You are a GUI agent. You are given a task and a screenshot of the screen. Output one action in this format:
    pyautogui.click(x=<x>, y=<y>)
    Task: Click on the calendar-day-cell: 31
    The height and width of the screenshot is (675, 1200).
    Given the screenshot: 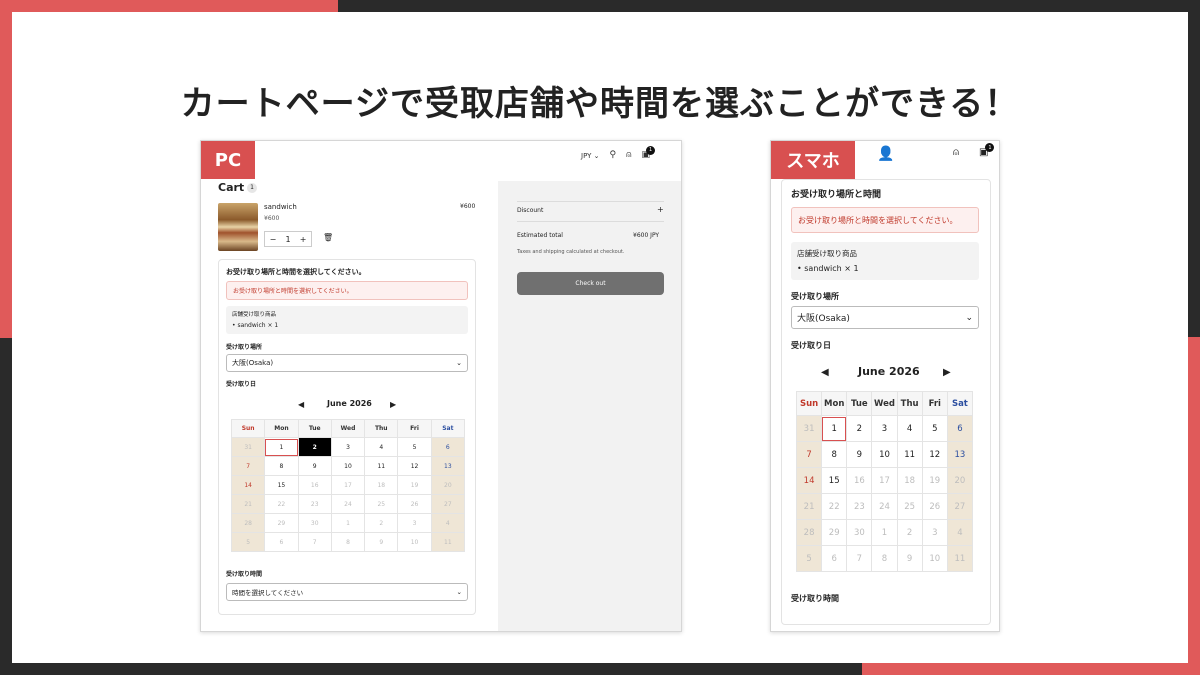 What is the action you would take?
    pyautogui.click(x=809, y=428)
    